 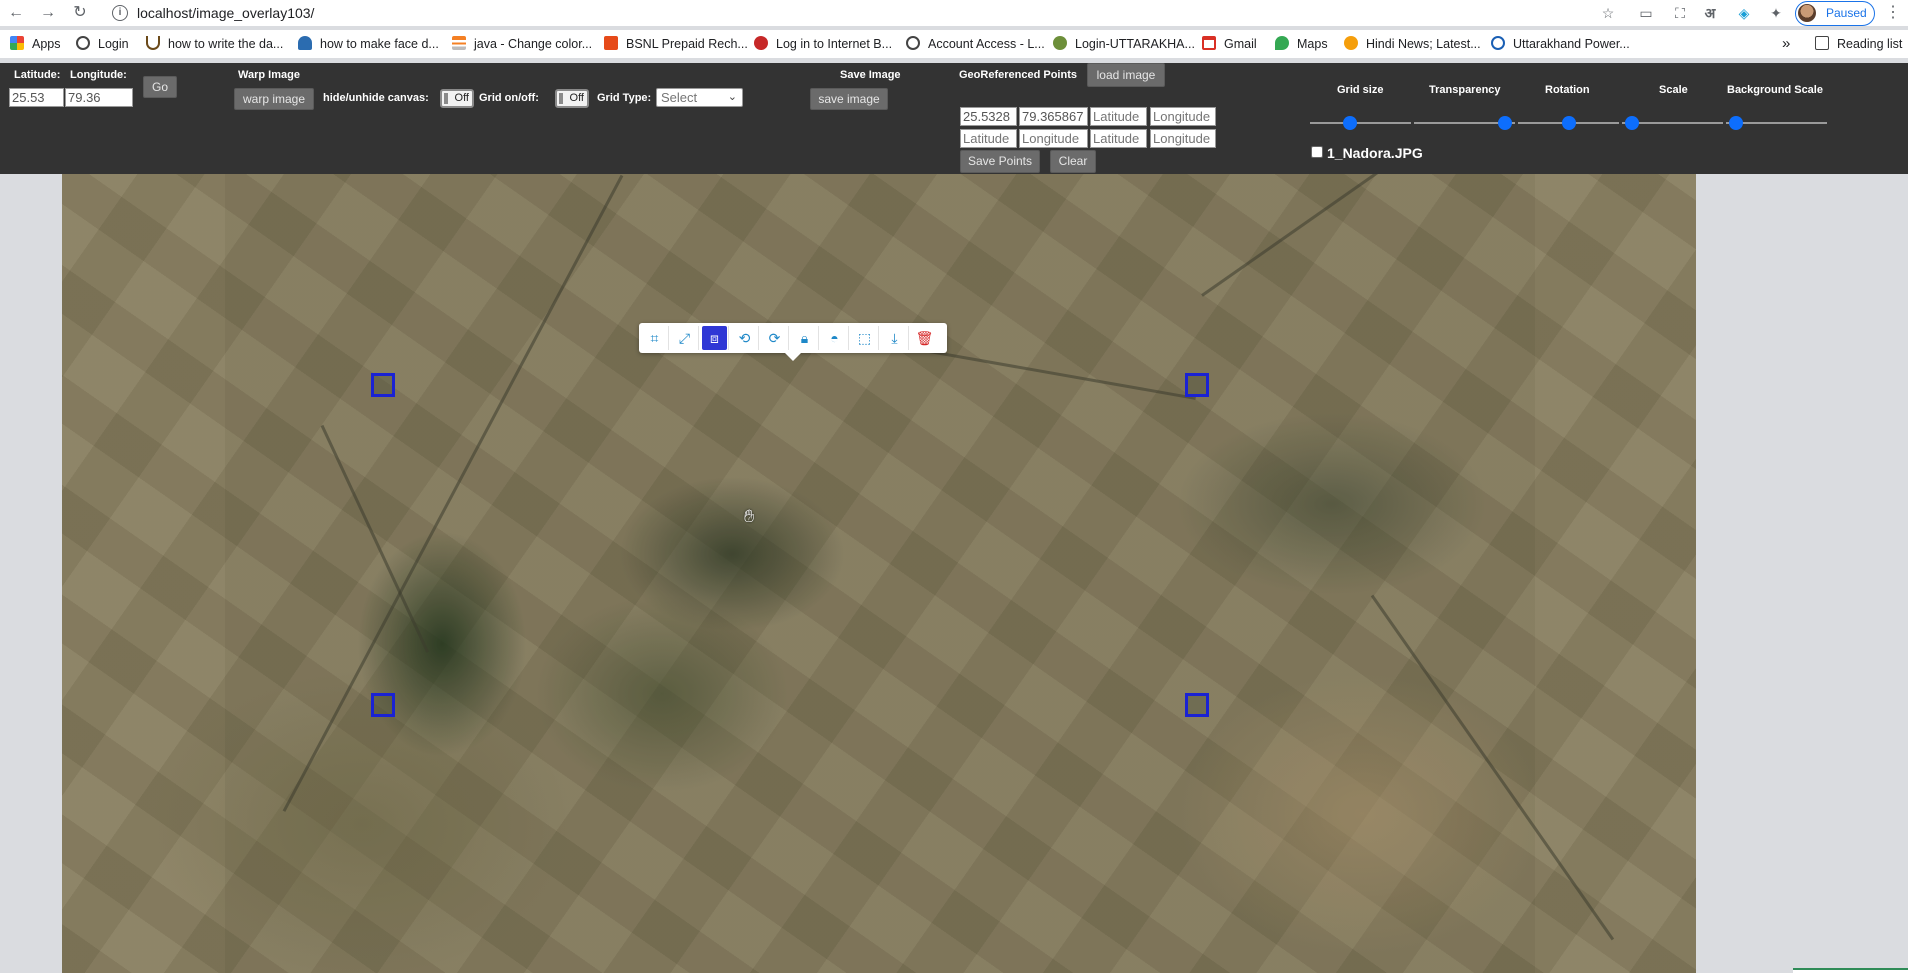 What do you see at coordinates (699, 97) in the screenshot?
I see `grid-type-select: Select ⌄` at bounding box center [699, 97].